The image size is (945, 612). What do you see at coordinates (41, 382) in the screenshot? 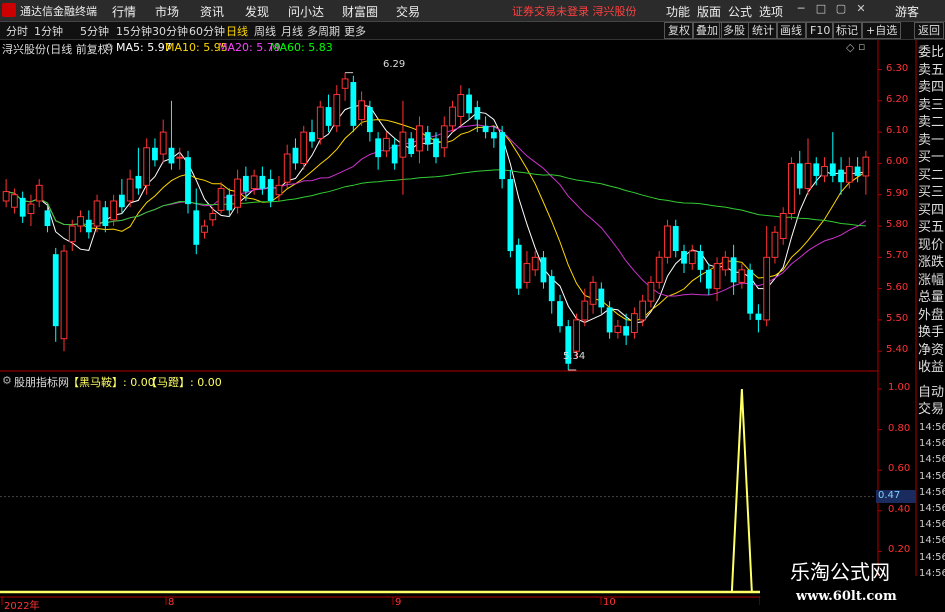
I see `indicator-name: 股朋指标网` at bounding box center [41, 382].